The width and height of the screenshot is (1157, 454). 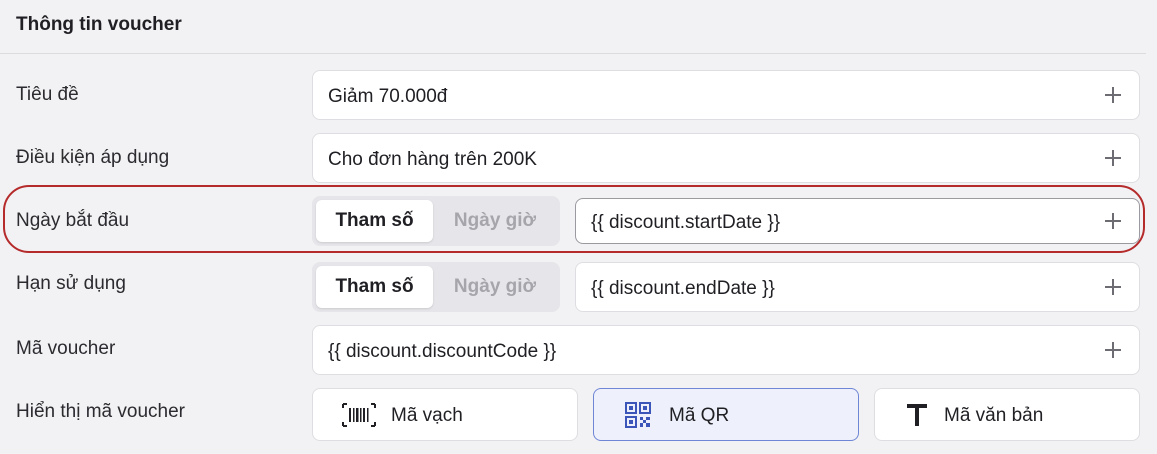 I want to click on row-condition: Điều kiện áp dụng Cho đơn hàng trên 200K, so click(x=578, y=159).